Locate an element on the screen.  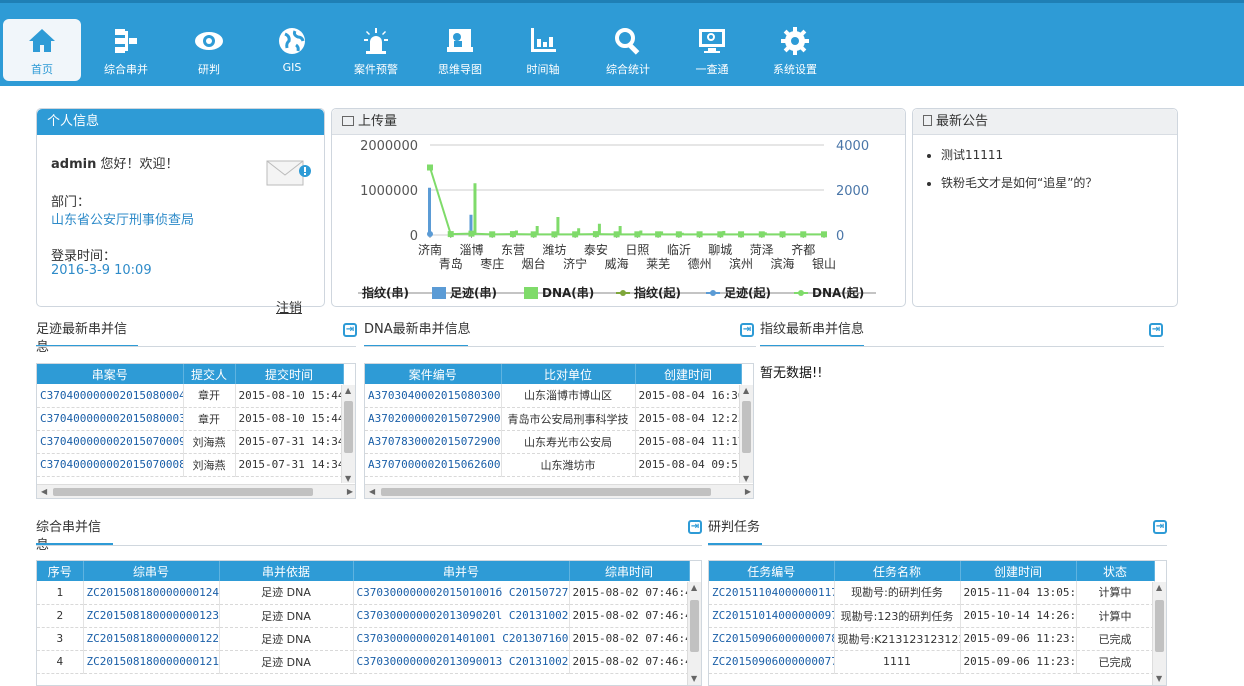
mail-icon is located at coordinates (289, 173).